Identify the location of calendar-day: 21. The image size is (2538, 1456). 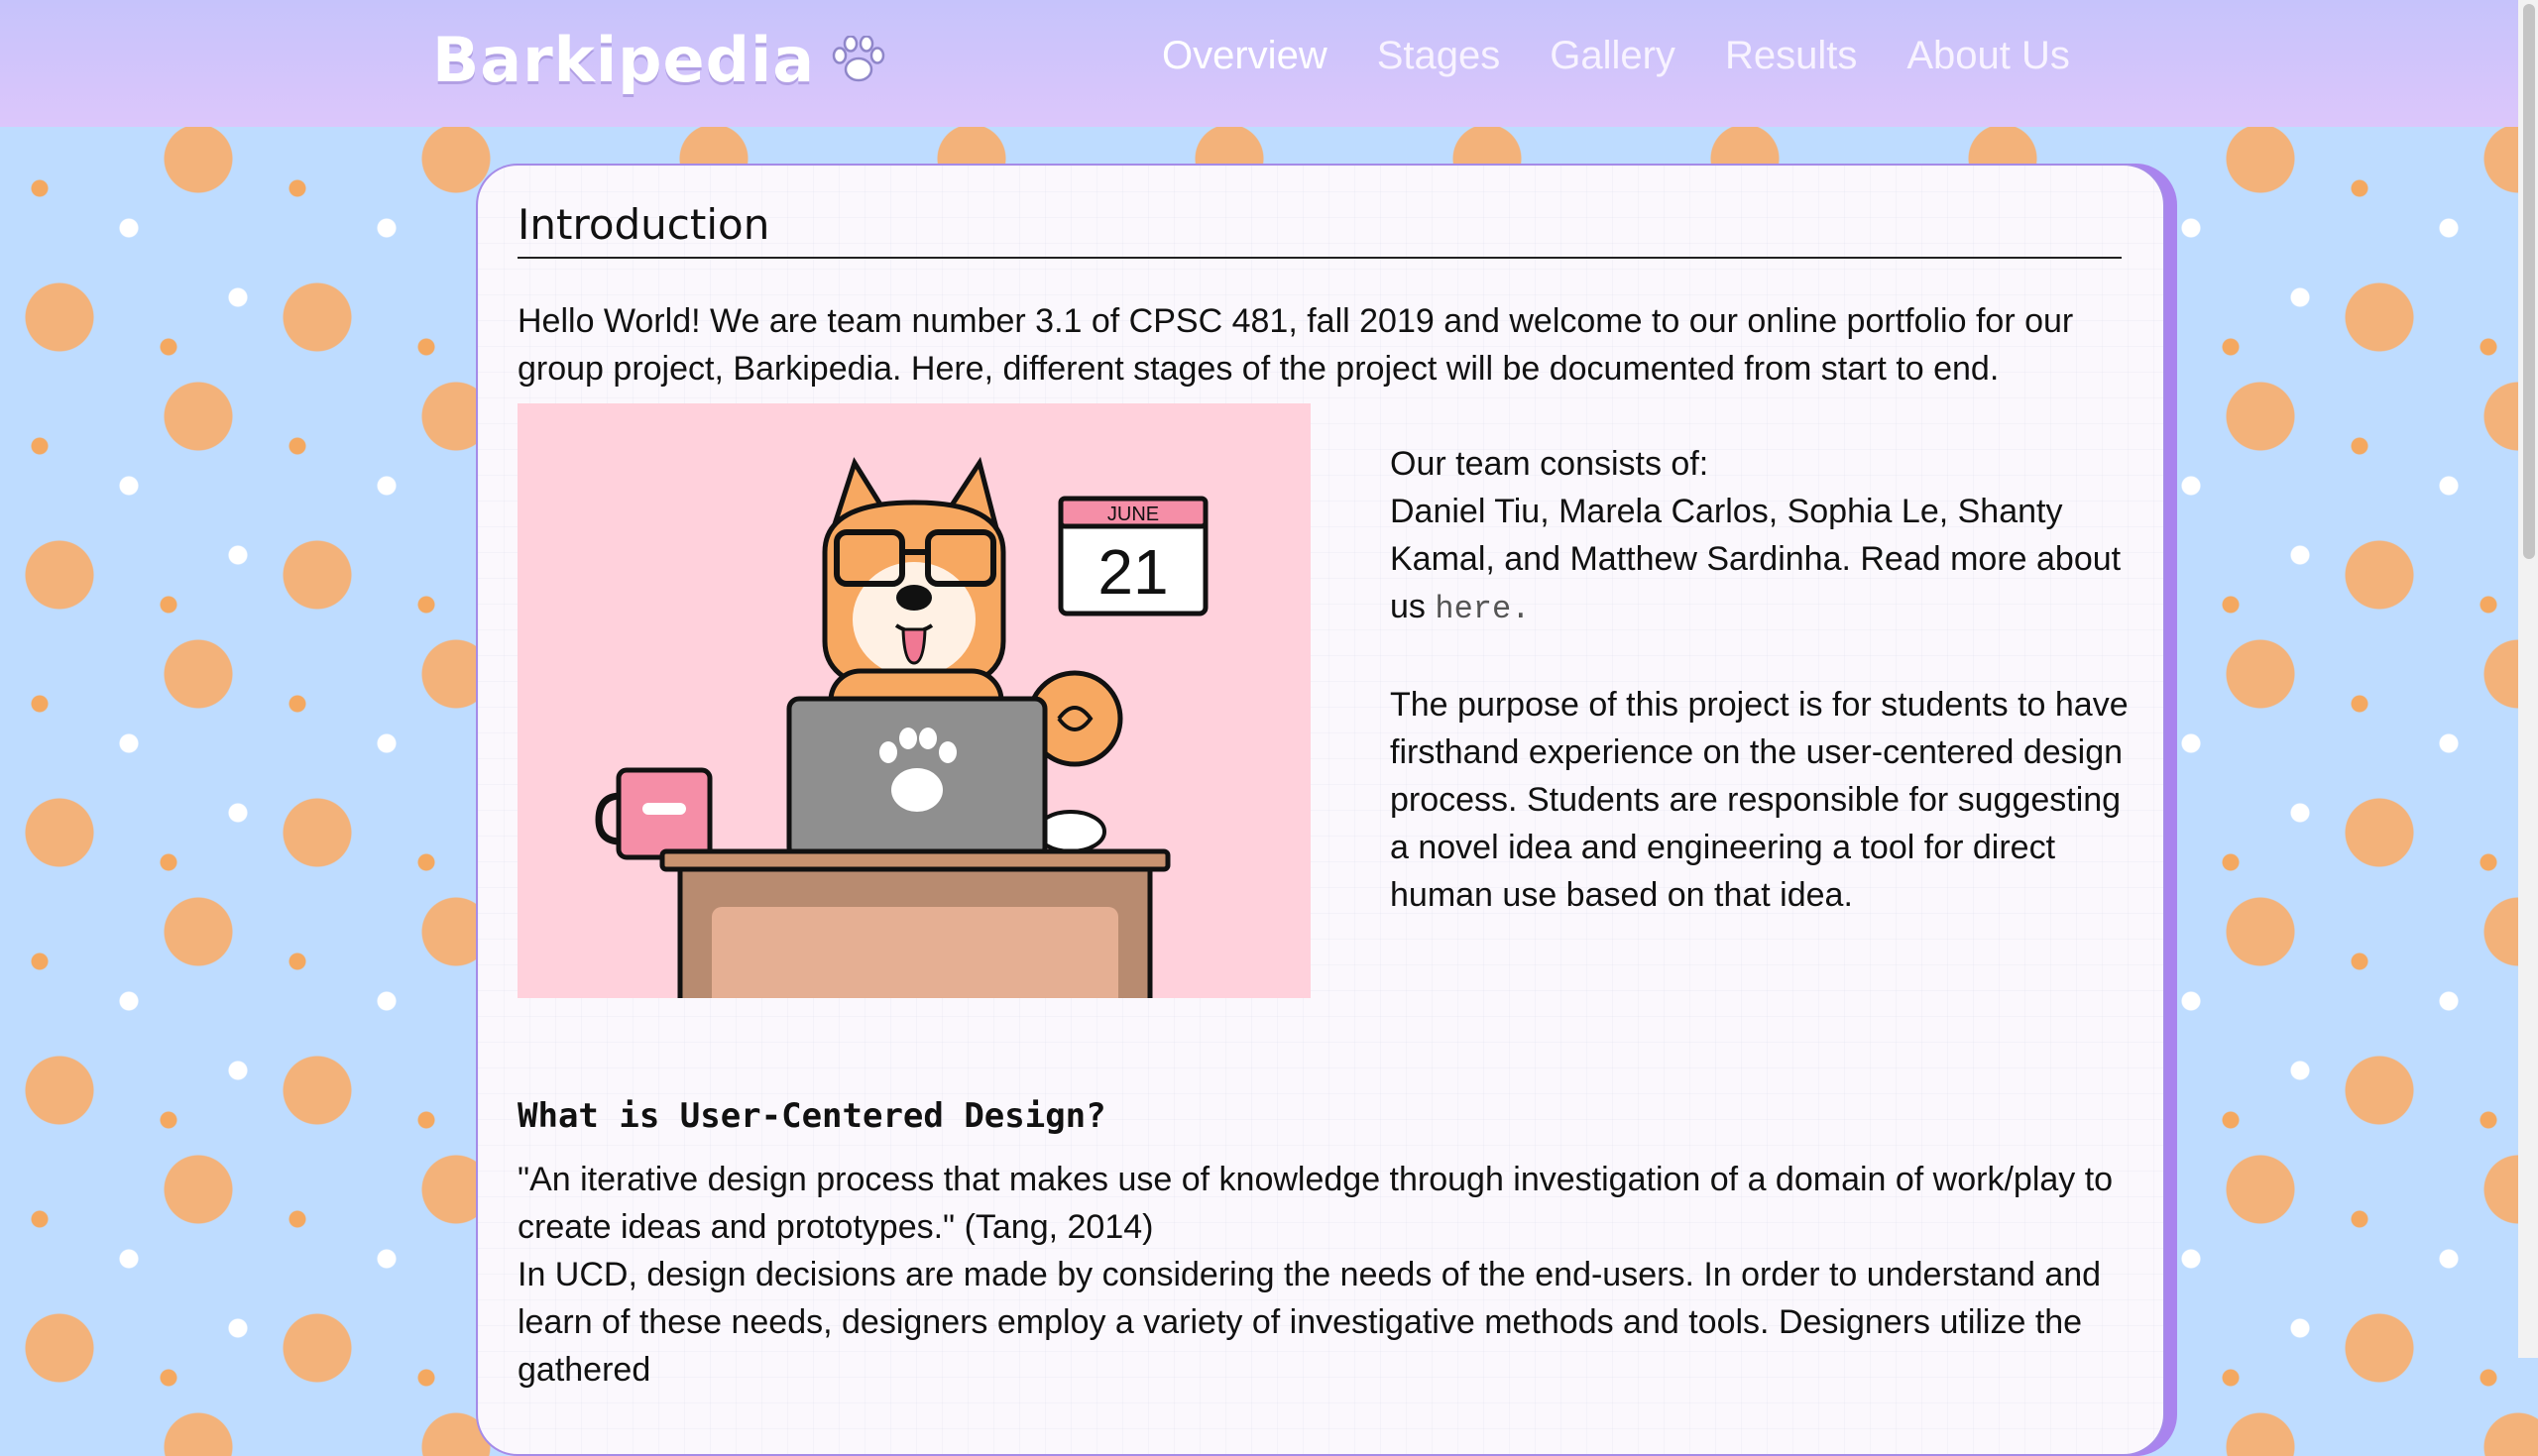
(1132, 572).